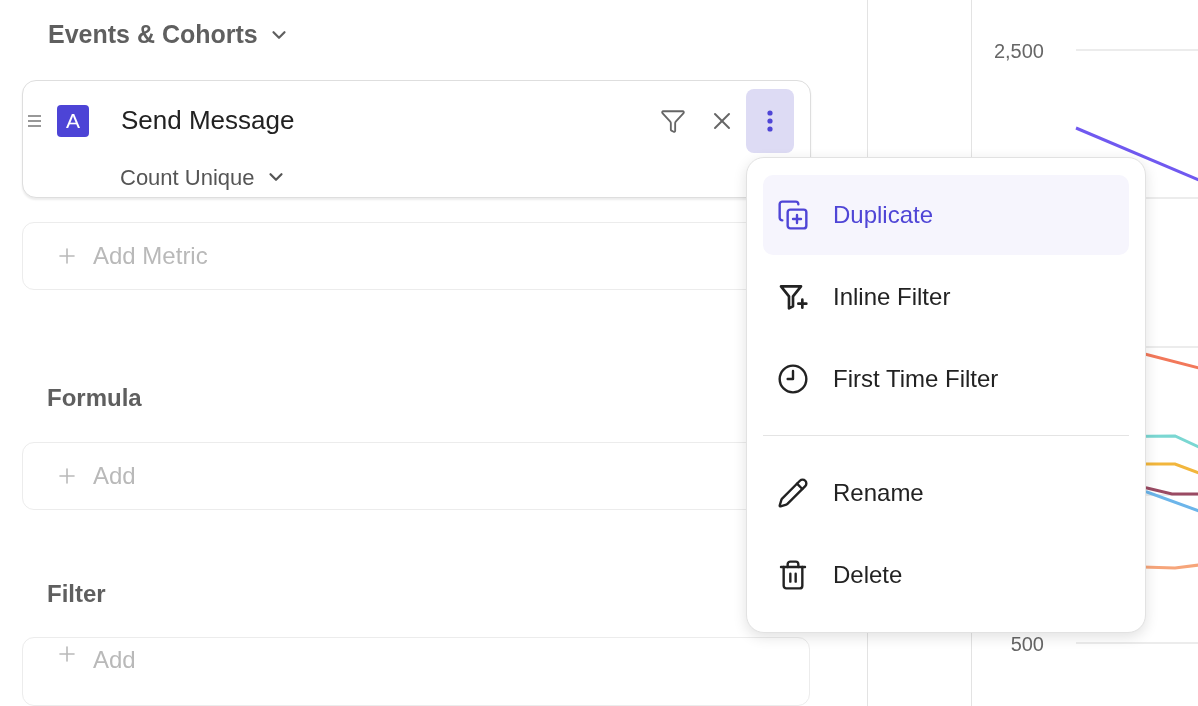 The height and width of the screenshot is (706, 1198). Describe the element at coordinates (793, 379) in the screenshot. I see `clock-icon` at that location.